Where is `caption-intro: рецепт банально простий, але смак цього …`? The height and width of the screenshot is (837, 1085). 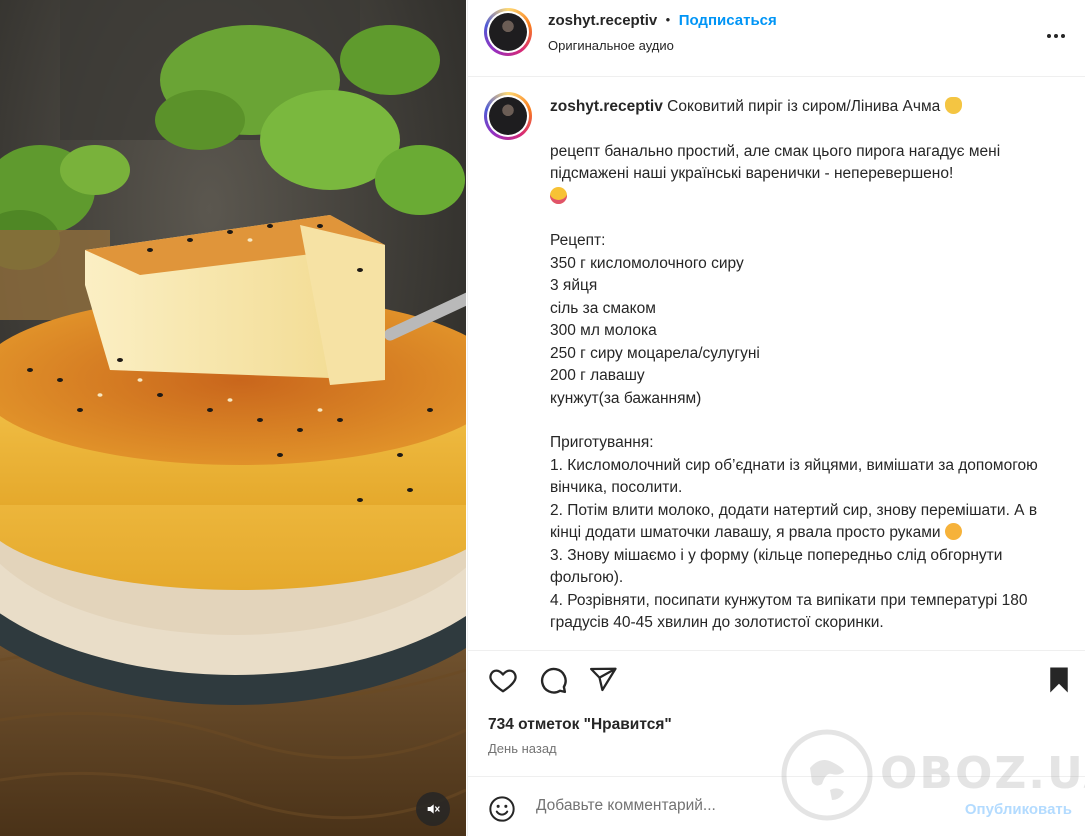 caption-intro: рецепт банально простий, але смак цього … is located at coordinates (777, 162).